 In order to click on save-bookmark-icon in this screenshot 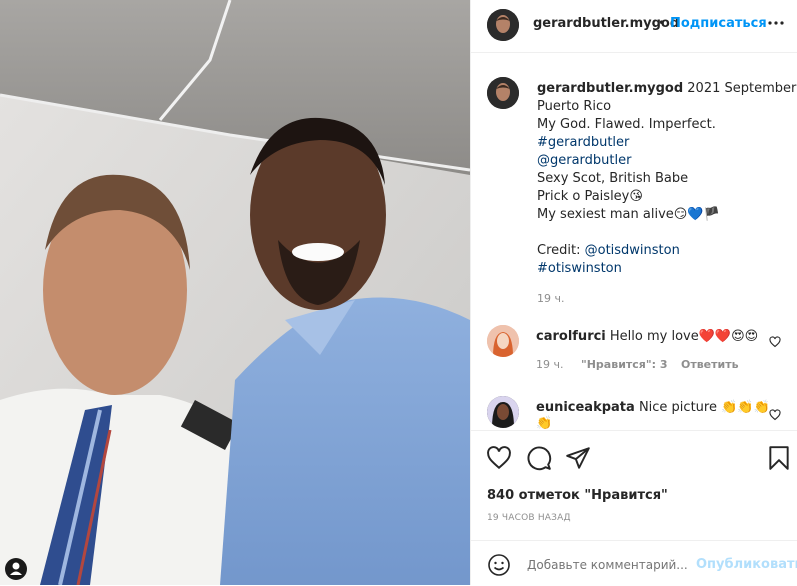, I will do `click(779, 458)`.